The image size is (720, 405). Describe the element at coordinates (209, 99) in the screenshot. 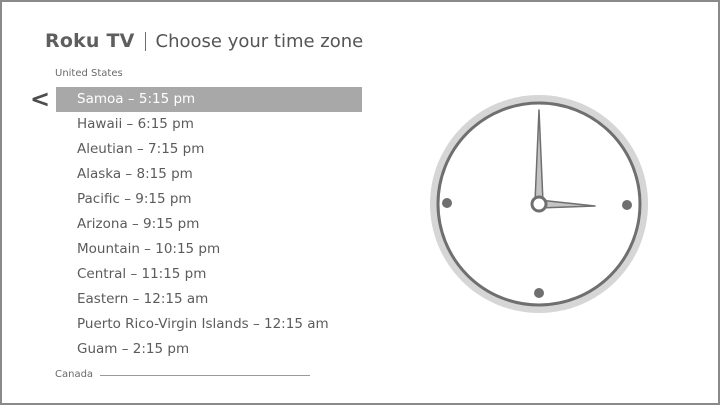

I see `time-zone-option: Samoa – 5:15 pm` at that location.